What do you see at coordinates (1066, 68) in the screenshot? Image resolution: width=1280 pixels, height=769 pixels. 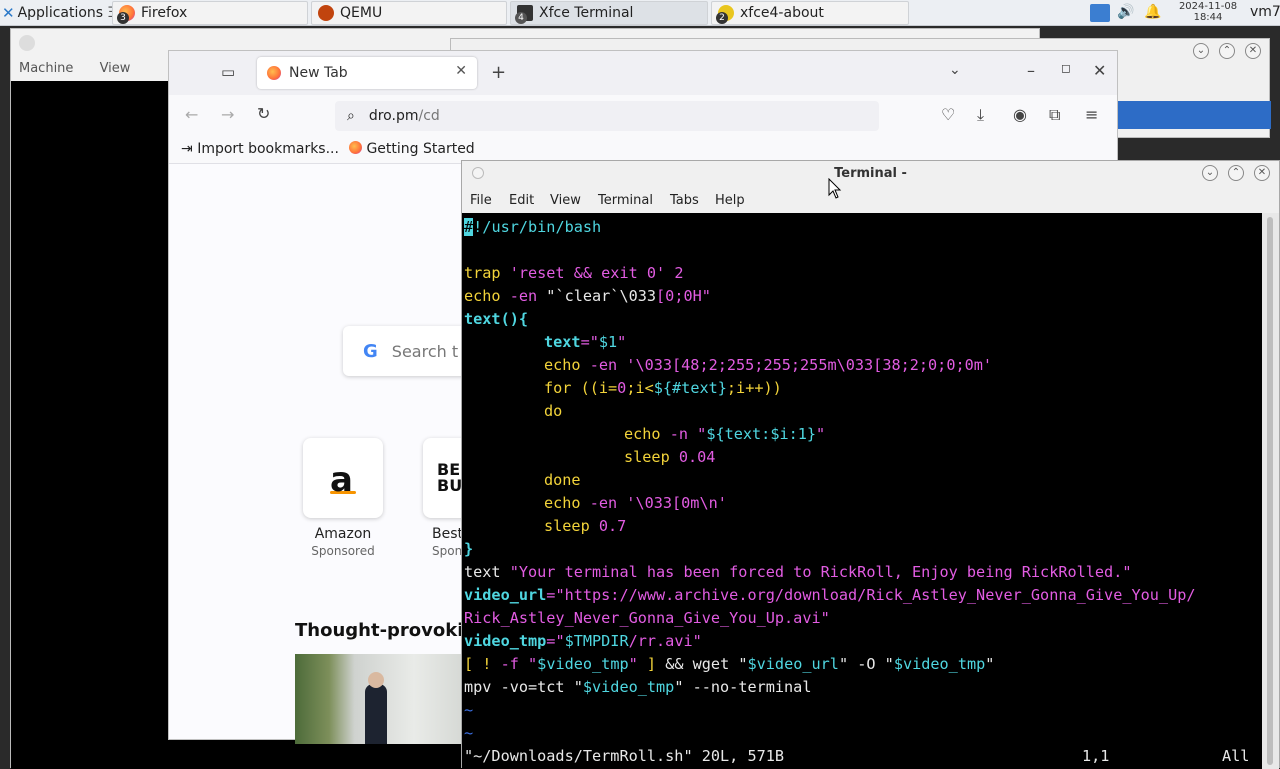 I see `maximize-icon: ◻` at bounding box center [1066, 68].